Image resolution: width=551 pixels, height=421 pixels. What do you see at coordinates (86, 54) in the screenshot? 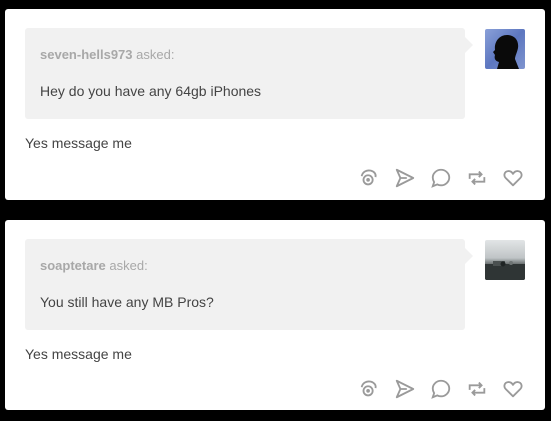
I see `asker-name-link: seven-hells973` at bounding box center [86, 54].